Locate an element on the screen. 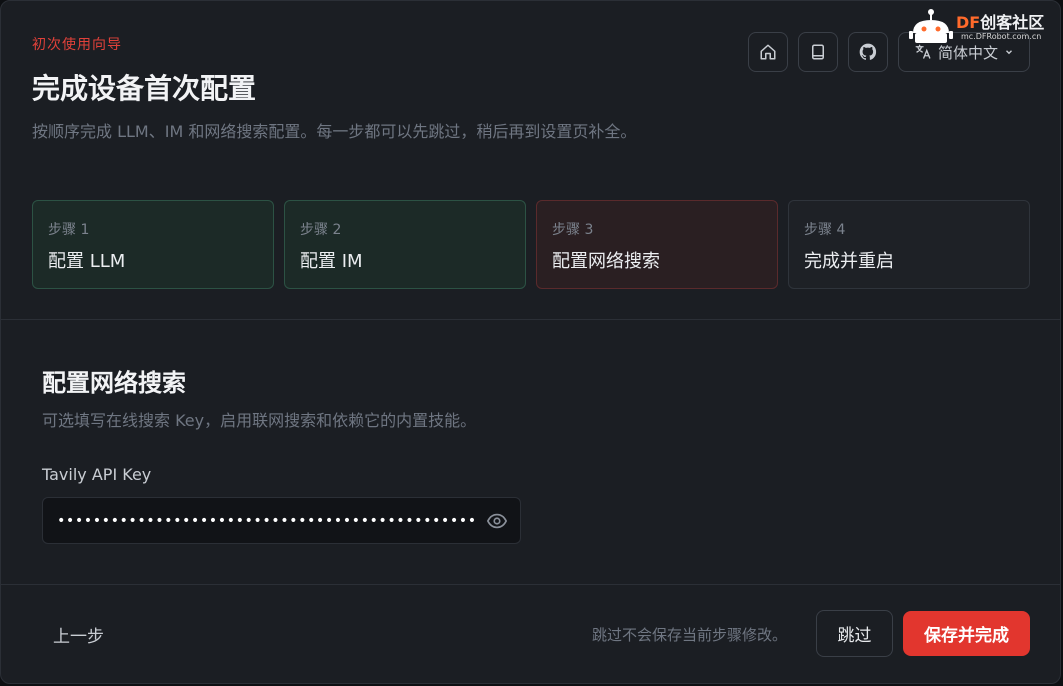 The image size is (1063, 686). github-icon is located at coordinates (868, 51).